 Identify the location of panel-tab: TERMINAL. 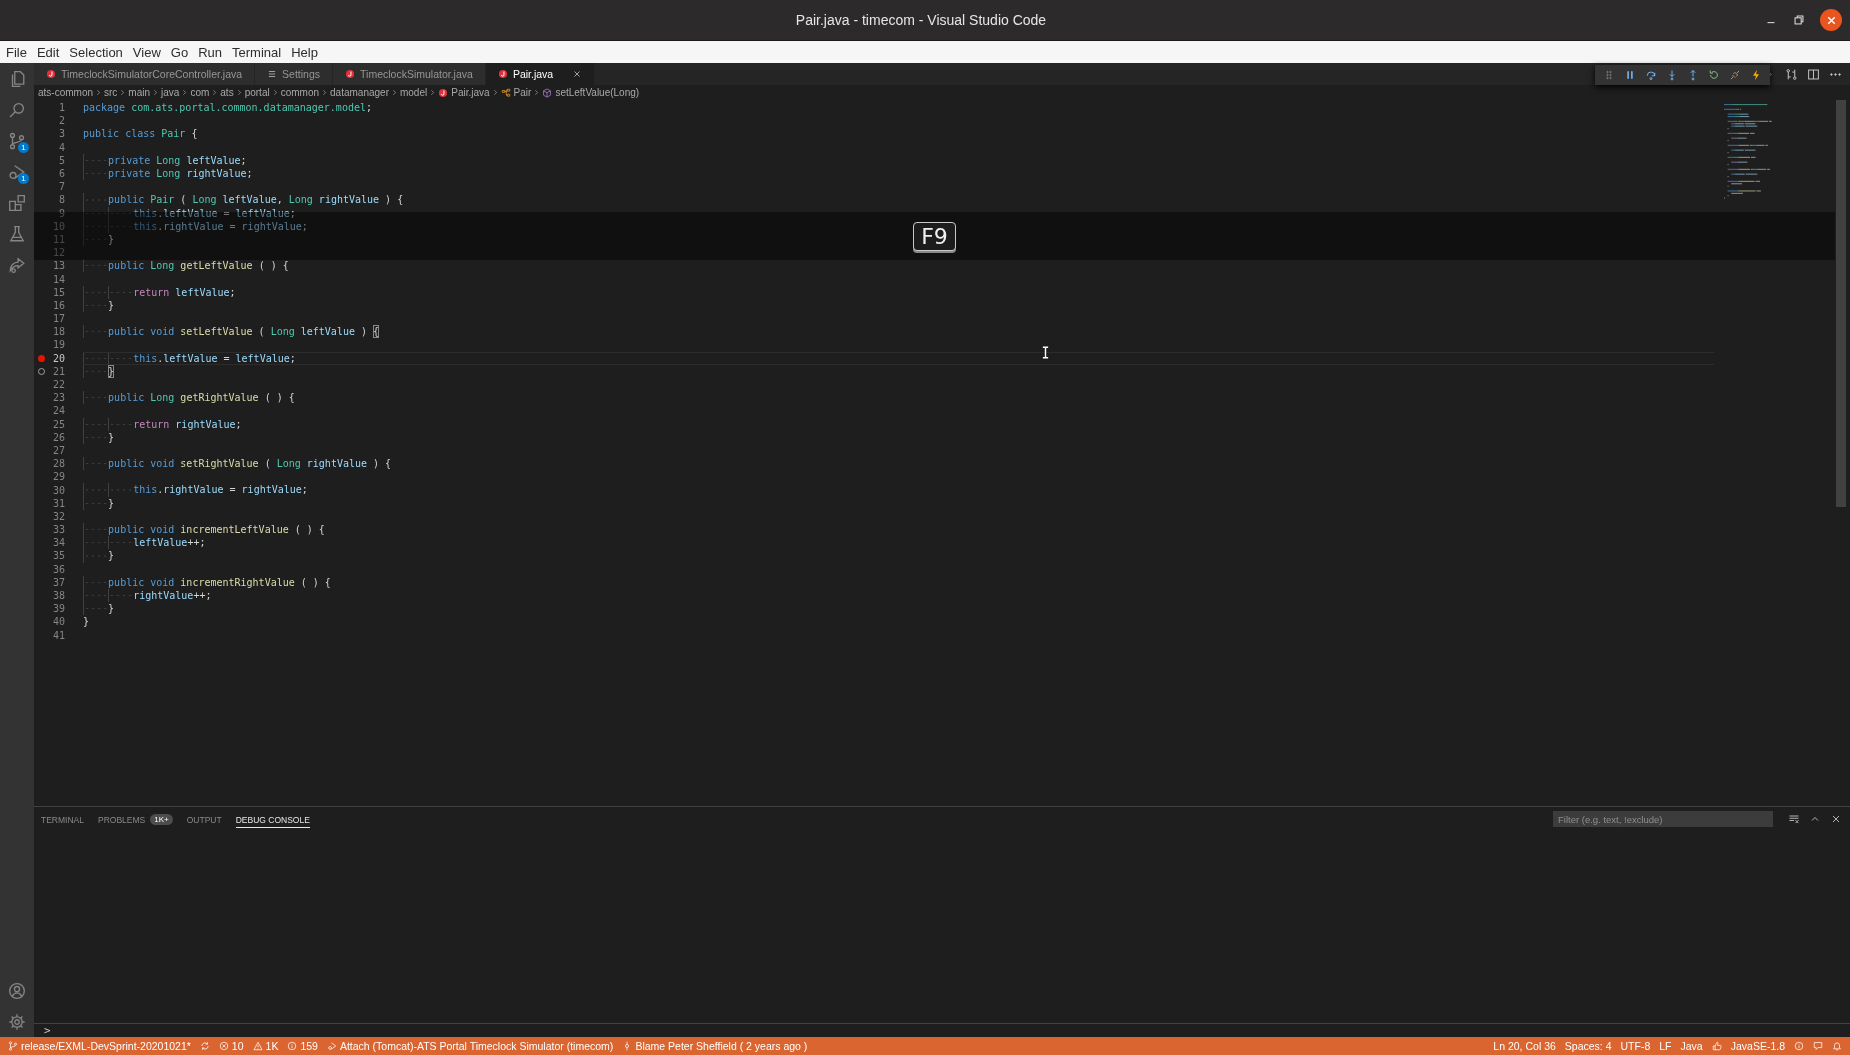
(62, 819).